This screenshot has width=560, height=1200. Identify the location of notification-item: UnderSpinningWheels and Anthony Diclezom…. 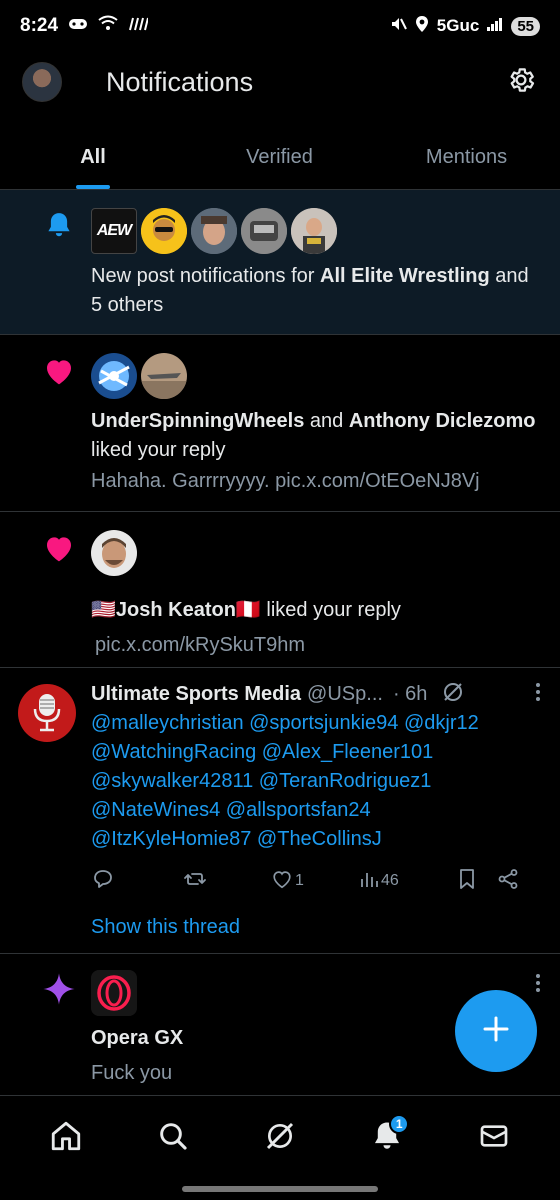
(280, 423).